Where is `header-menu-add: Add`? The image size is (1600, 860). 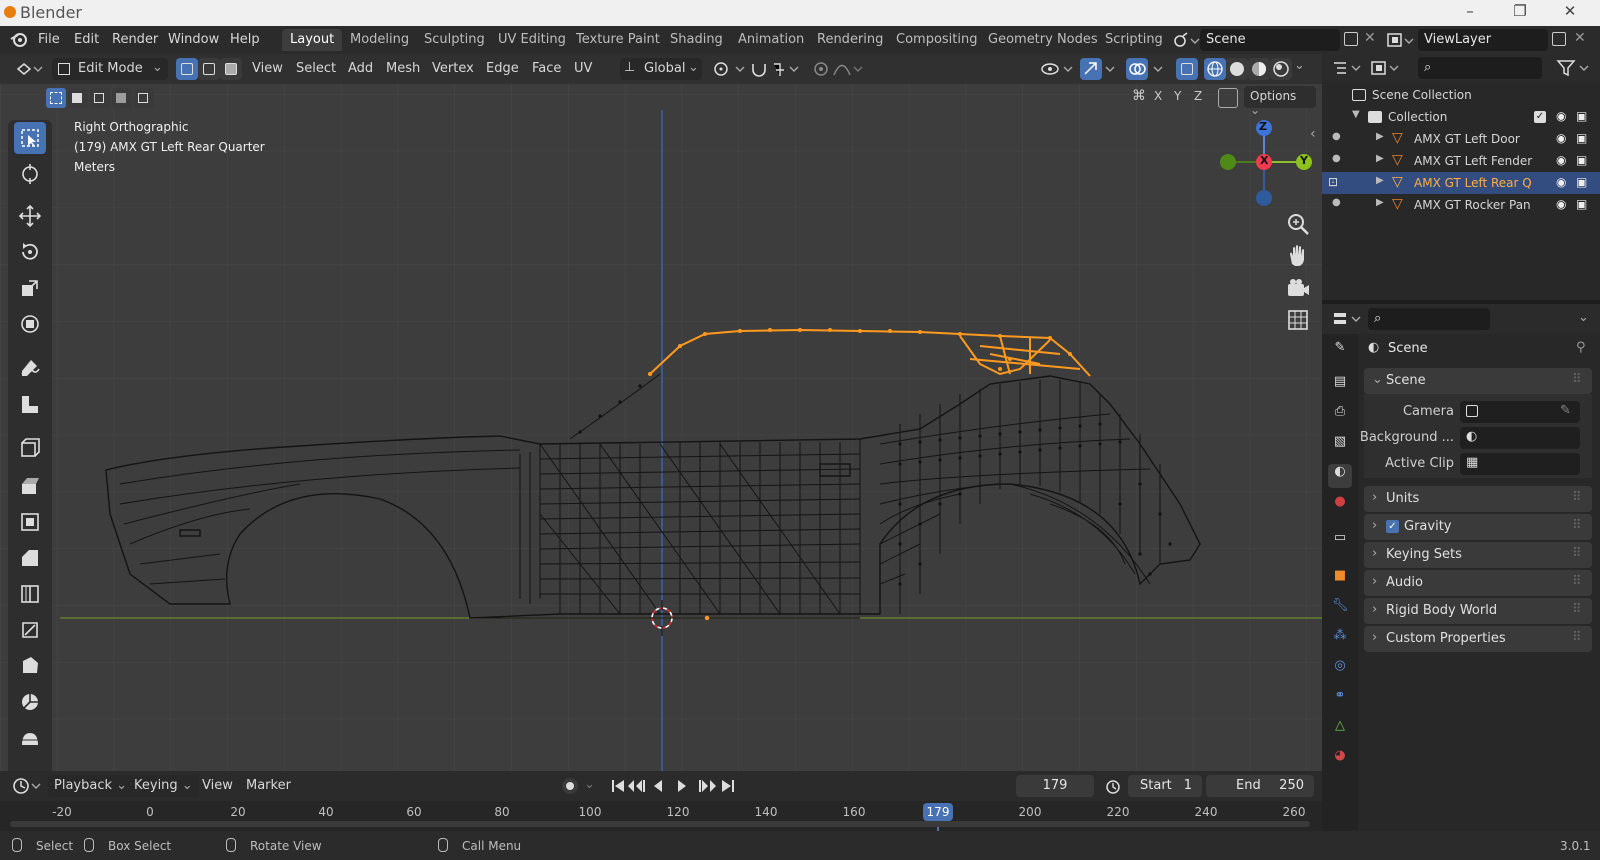 header-menu-add: Add is located at coordinates (360, 69).